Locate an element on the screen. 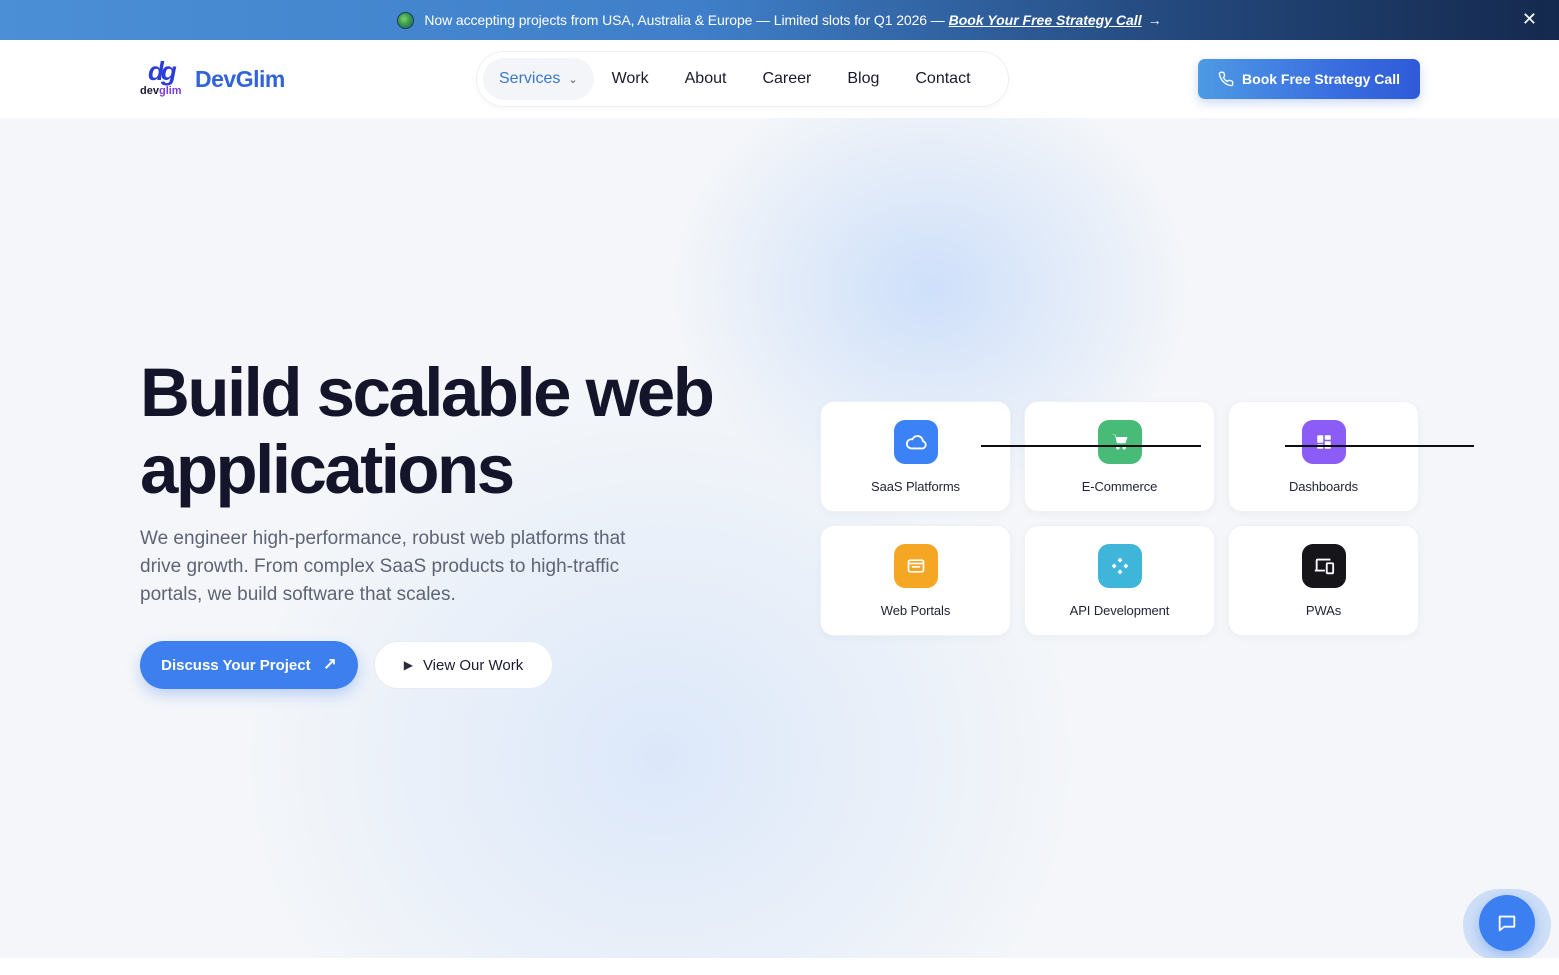  api-nodes-icon is located at coordinates (1119, 566).